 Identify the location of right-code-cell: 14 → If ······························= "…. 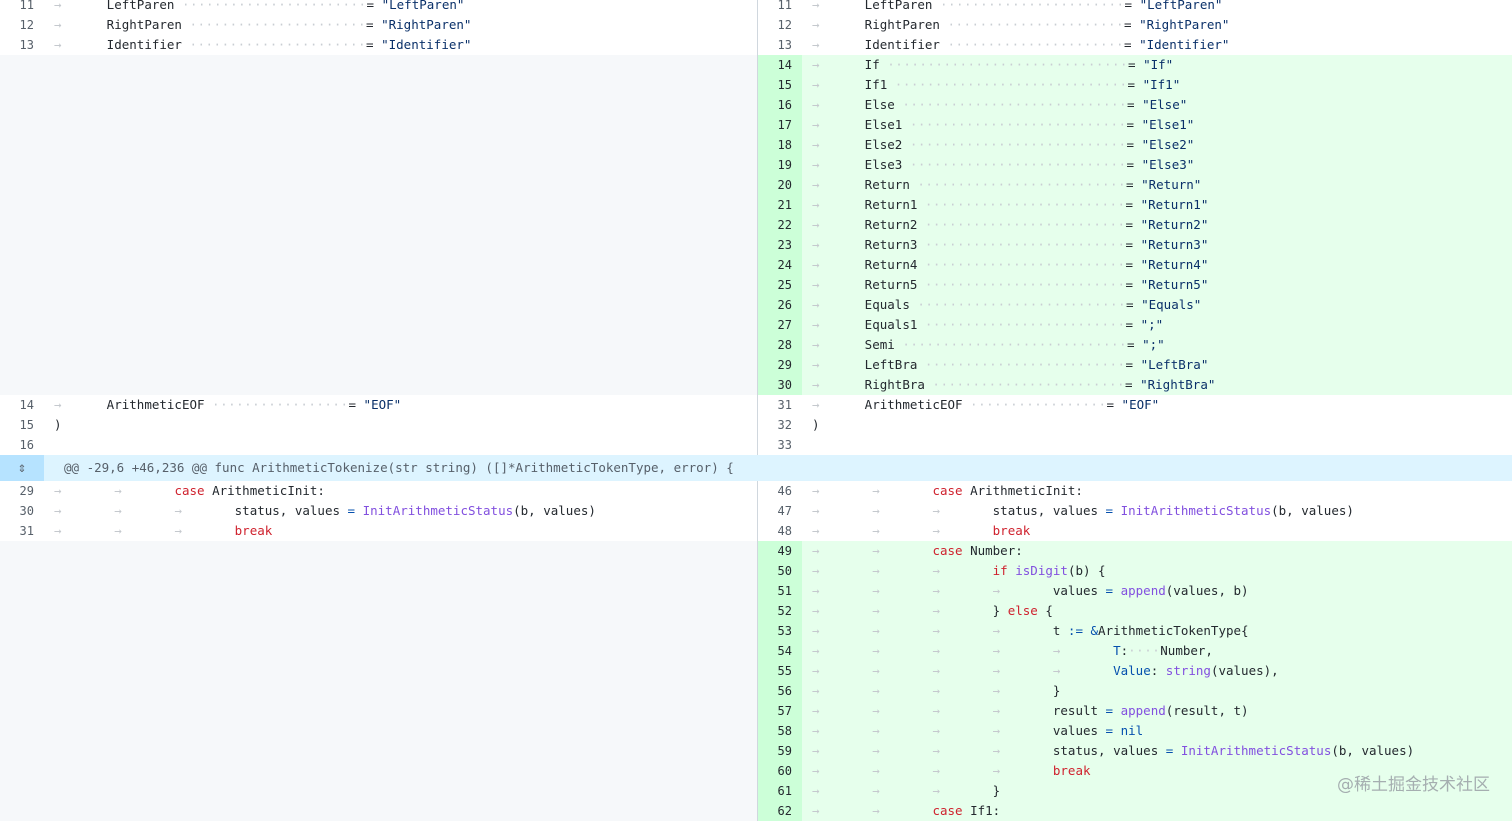
(1135, 65).